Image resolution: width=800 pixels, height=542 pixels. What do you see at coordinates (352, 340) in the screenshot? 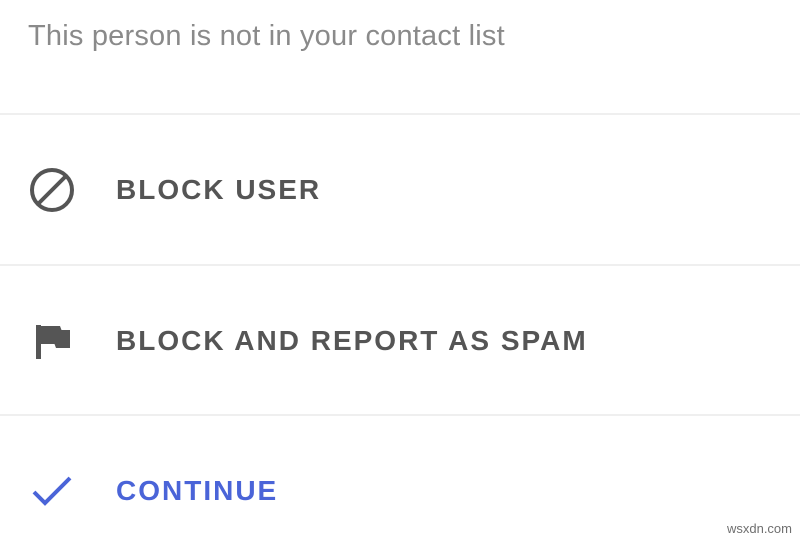
I see `block-and-report-spam-label: BLOCK AND REPORT AS SPAM` at bounding box center [352, 340].